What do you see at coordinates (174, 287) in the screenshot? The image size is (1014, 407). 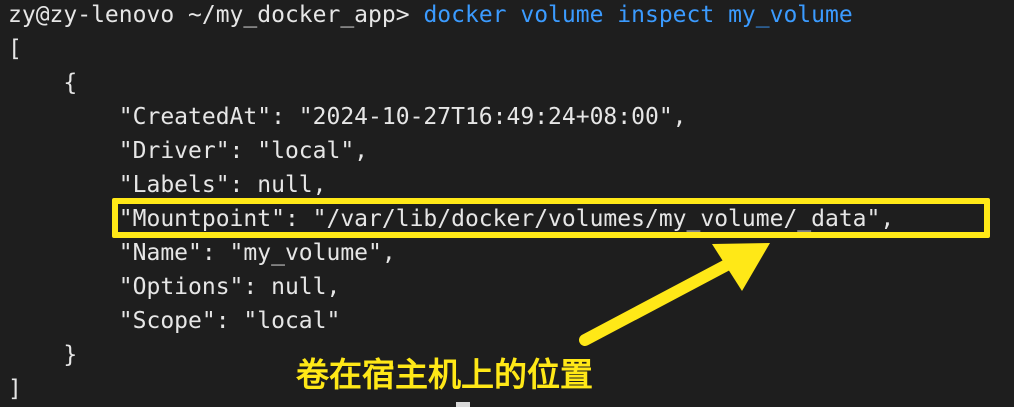 I see `output-line: "Options": null,` at bounding box center [174, 287].